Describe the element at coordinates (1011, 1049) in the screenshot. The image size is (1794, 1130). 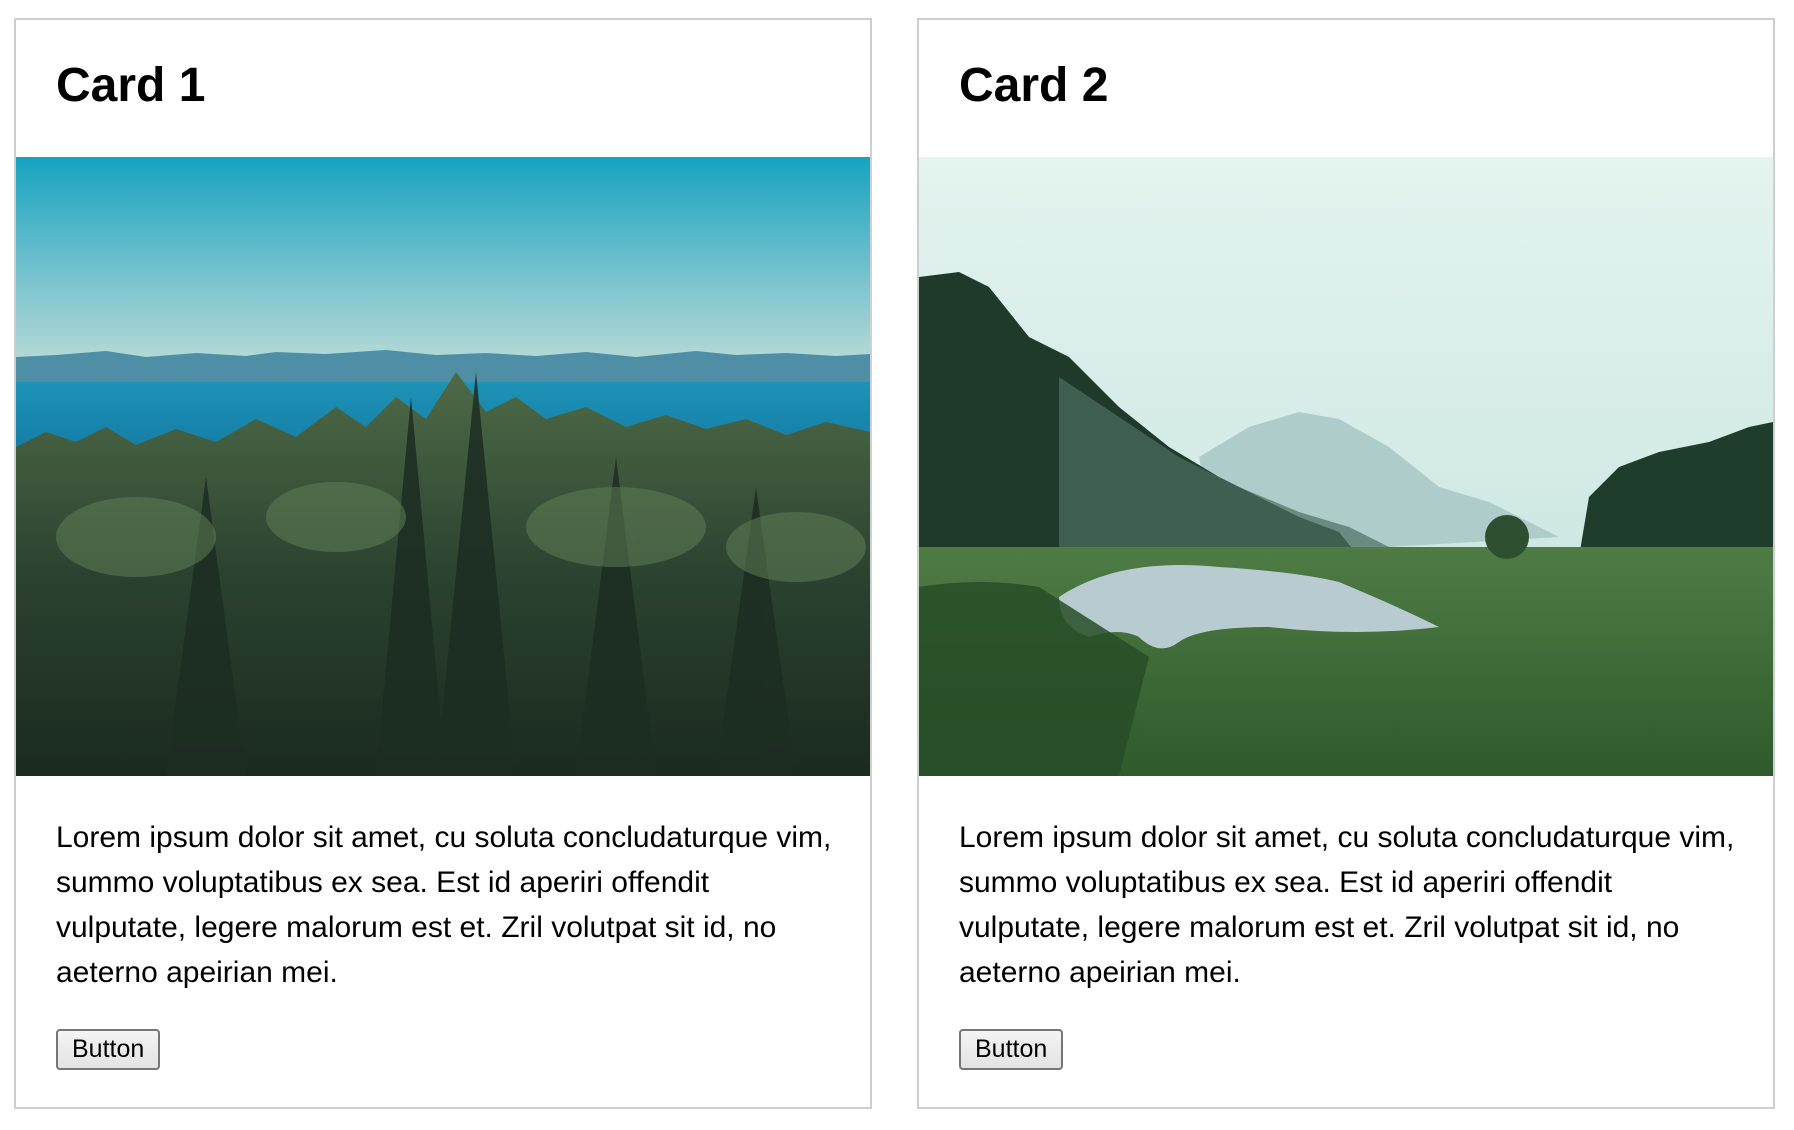
I see `card-2-button: Button` at that location.